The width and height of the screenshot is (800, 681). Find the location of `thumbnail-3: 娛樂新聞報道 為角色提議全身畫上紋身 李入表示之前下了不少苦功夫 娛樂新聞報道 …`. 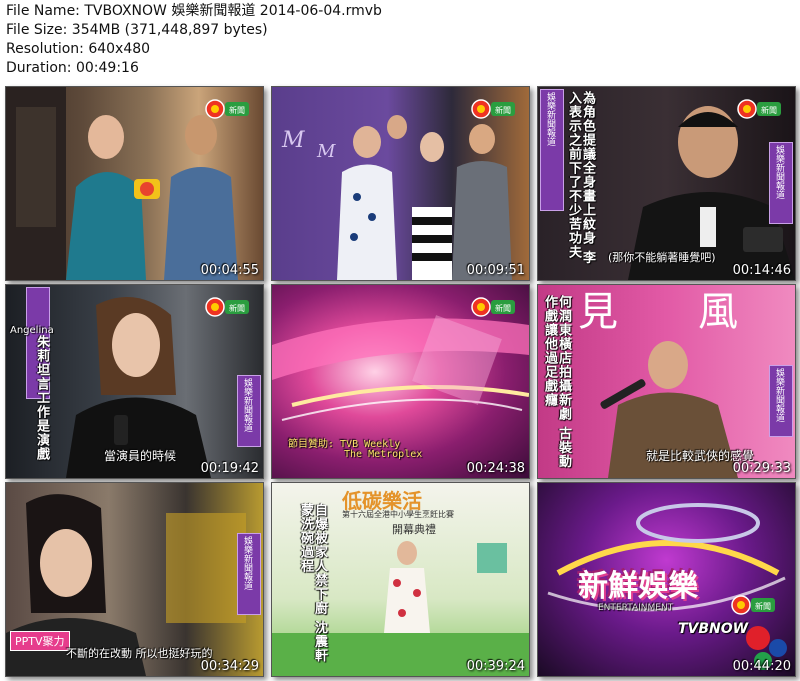

thumbnail-3: 娛樂新聞報道 為角色提議全身畫上紋身 李入表示之前下了不少苦功夫 娛樂新聞報道 … is located at coordinates (666, 183).